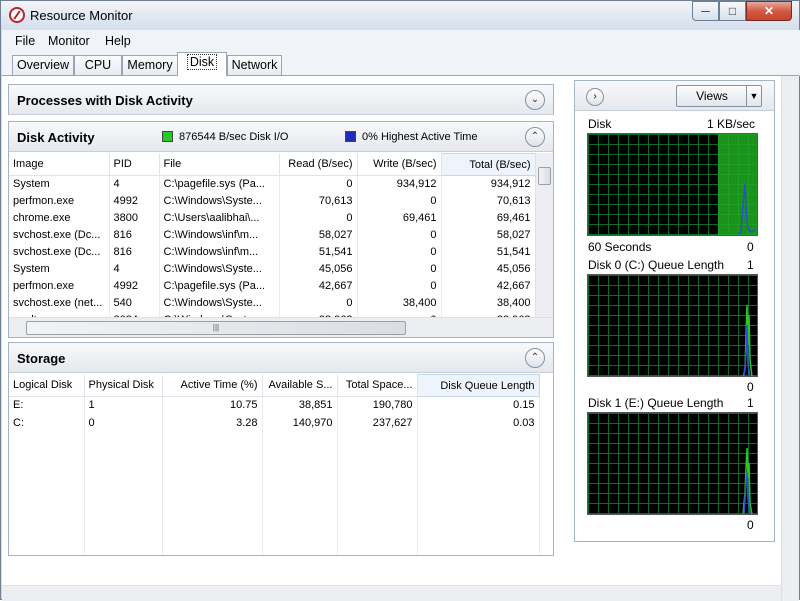  Describe the element at coordinates (59, 164) in the screenshot. I see `column-header: Image` at that location.